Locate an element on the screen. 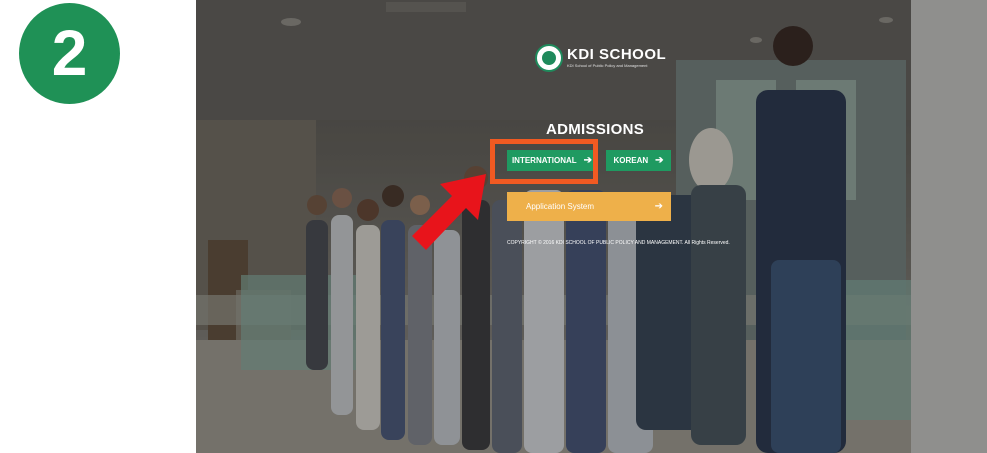  logo-name: KDI SCHOOL is located at coordinates (617, 54).